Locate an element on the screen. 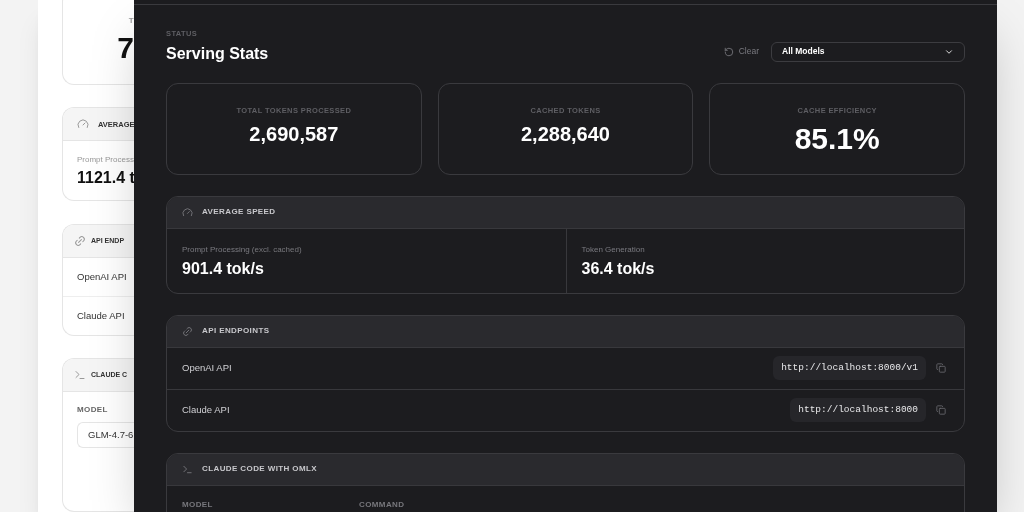 Image resolution: width=1024 pixels, height=512 pixels. speed-value: 1121.4 t is located at coordinates (105, 178).